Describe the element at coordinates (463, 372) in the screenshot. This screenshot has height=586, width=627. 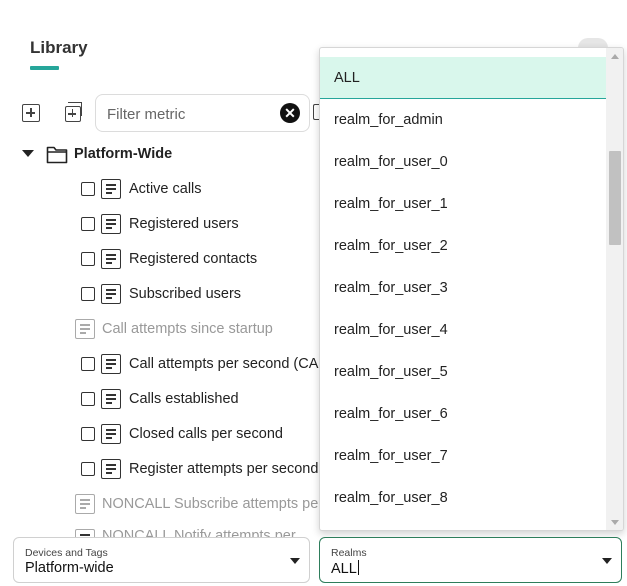
I see `realm-option: realm_for_user_5` at that location.